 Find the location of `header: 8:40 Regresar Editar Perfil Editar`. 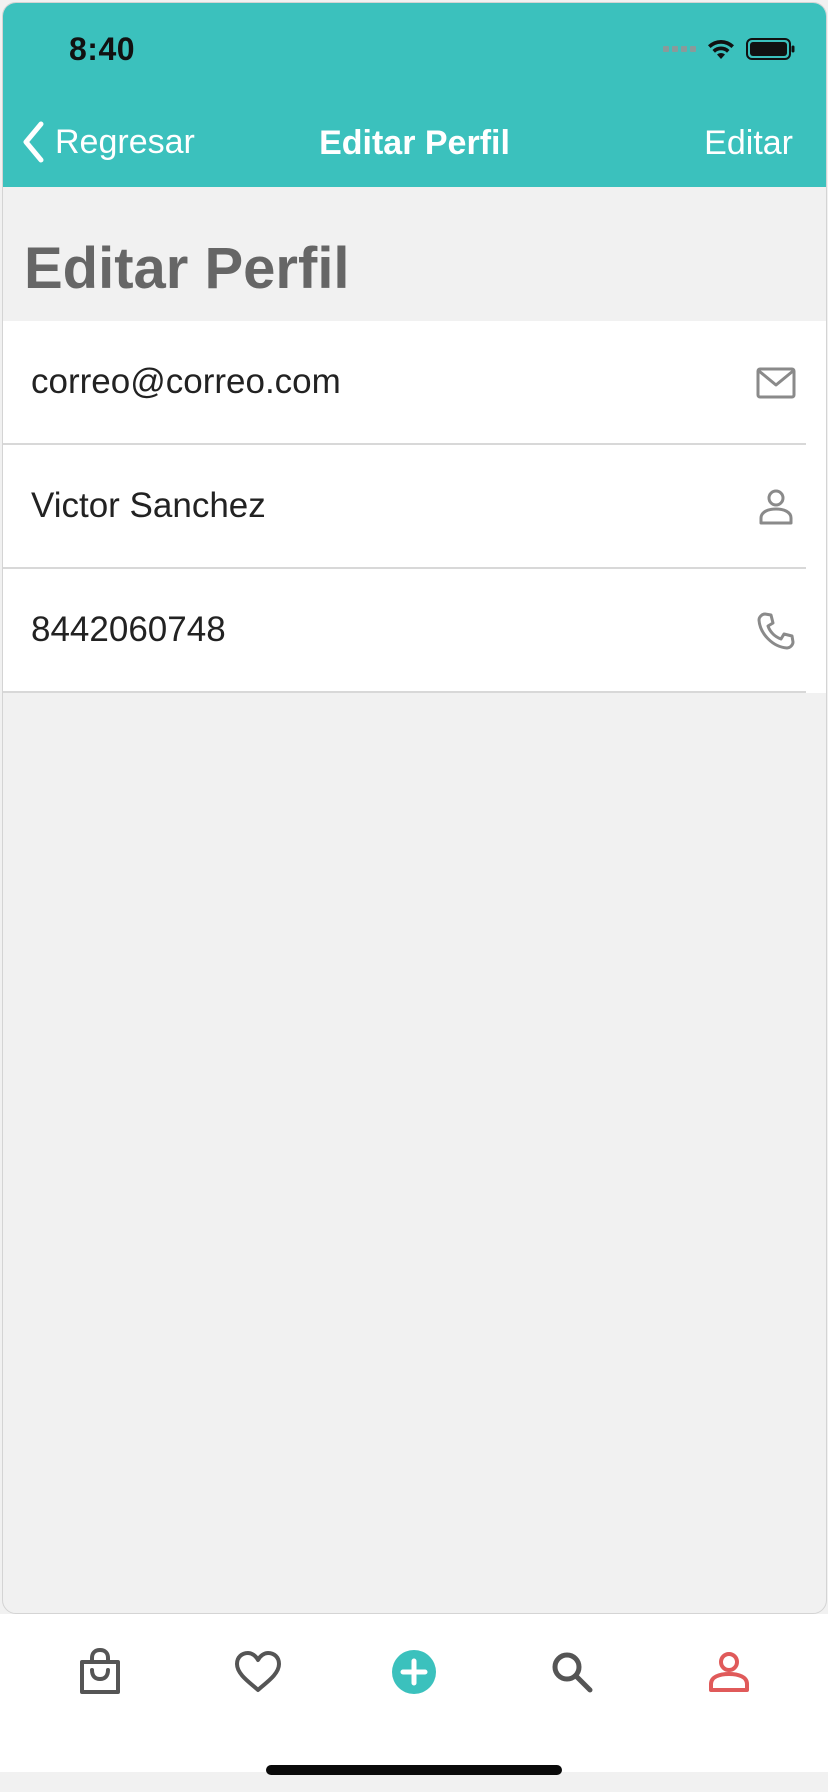

header: 8:40 Regresar Editar Perfil Editar is located at coordinates (414, 95).